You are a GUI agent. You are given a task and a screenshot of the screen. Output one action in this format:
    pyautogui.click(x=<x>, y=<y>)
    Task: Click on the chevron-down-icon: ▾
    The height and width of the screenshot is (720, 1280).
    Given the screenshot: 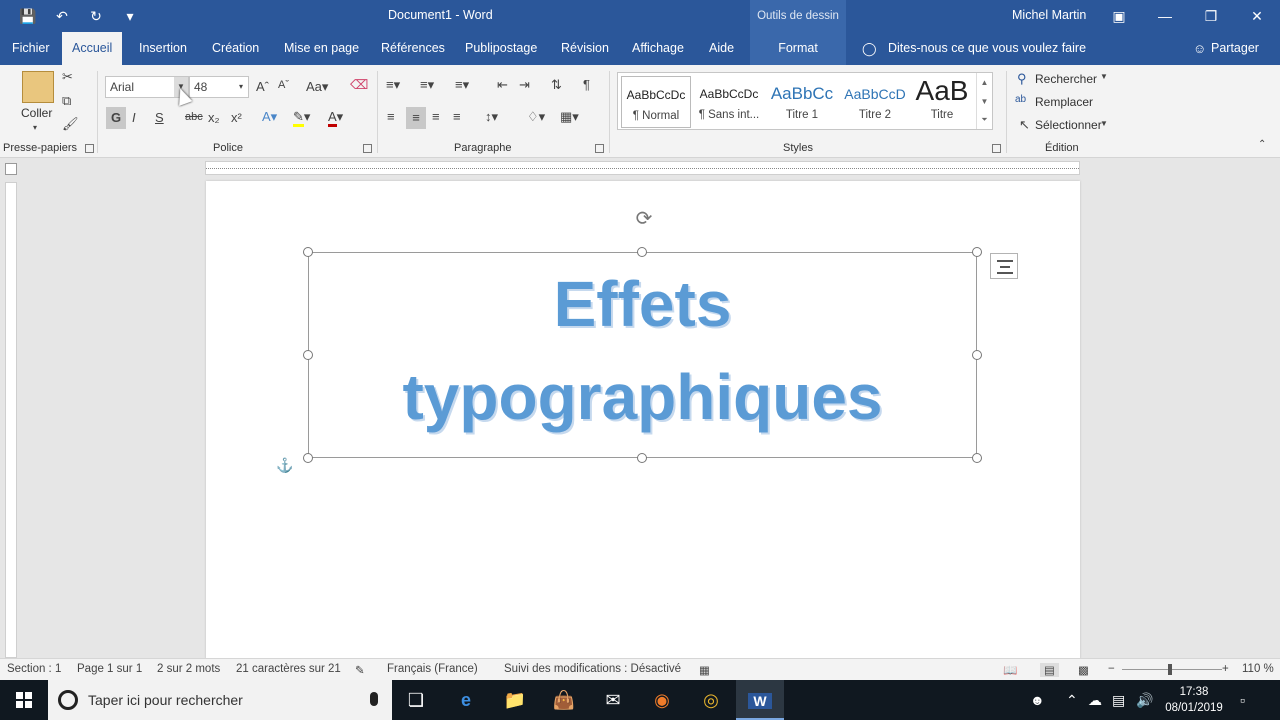 What is the action you would take?
    pyautogui.click(x=241, y=87)
    